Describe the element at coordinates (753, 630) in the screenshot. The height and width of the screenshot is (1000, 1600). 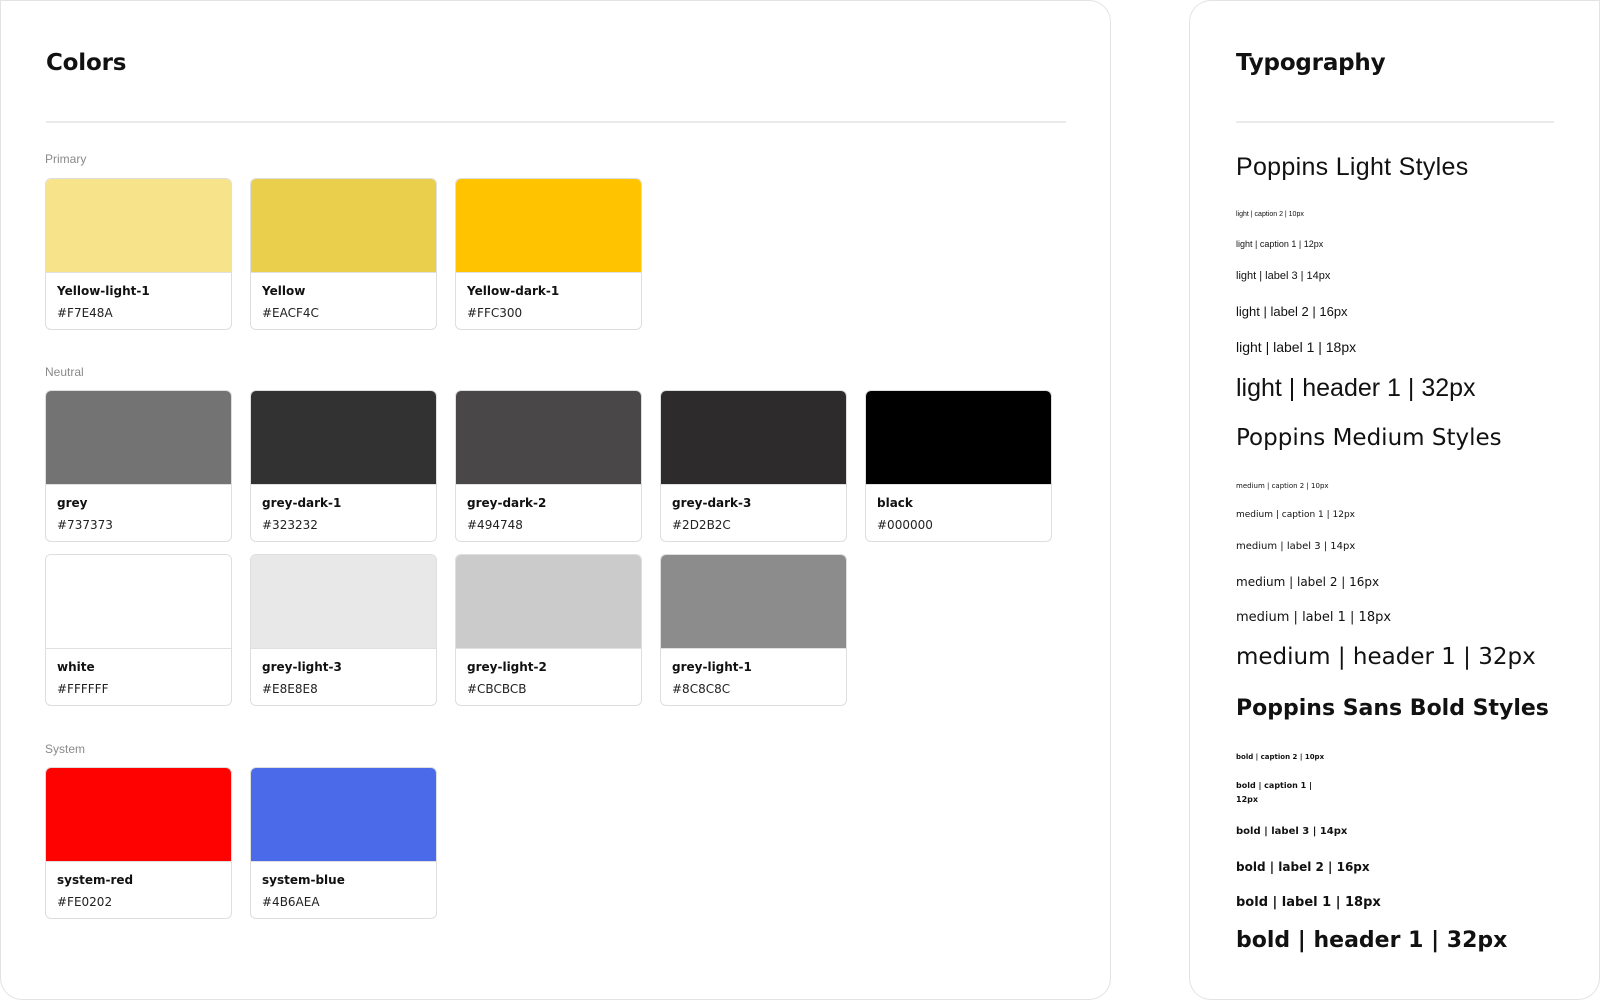
I see `swatch-grey-light-1: grey-light-1 #8C8C8C` at that location.